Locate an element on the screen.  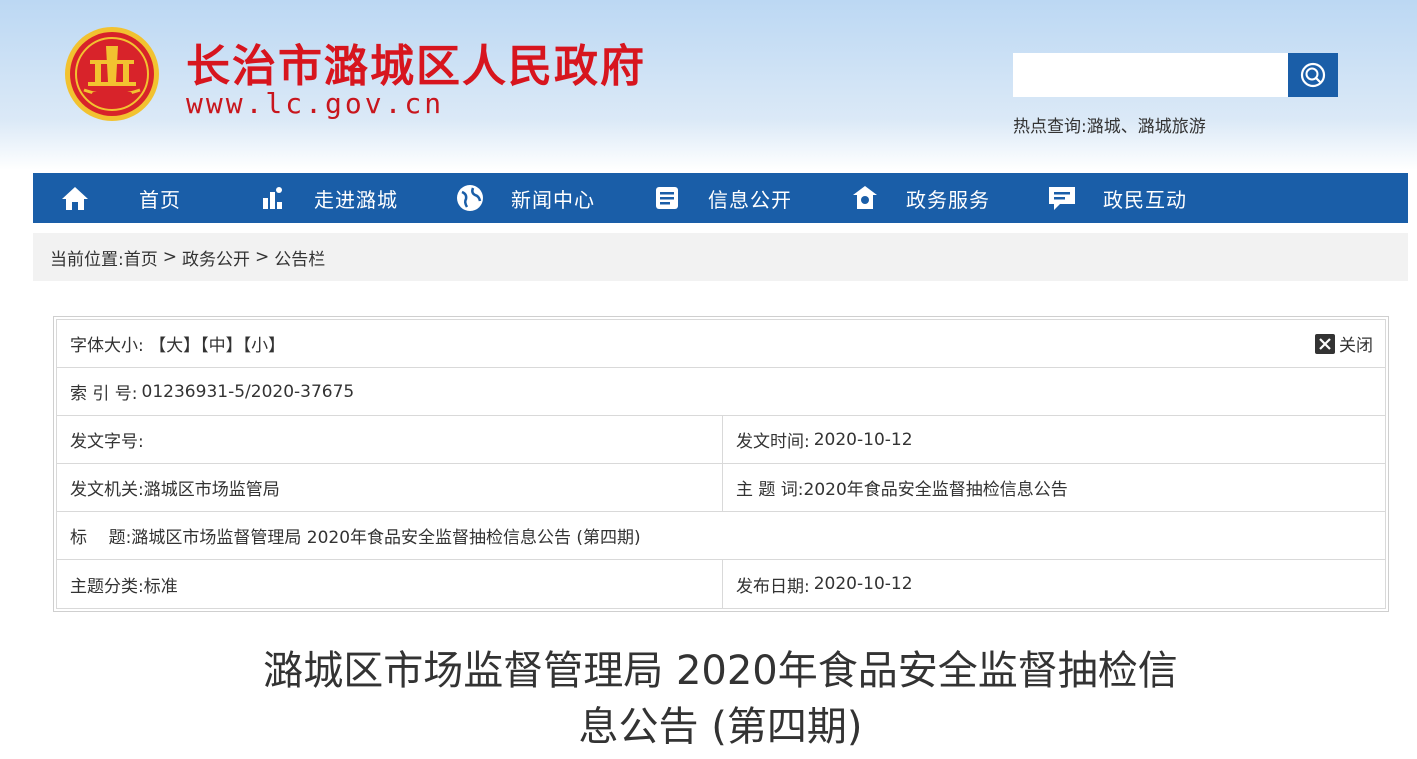
issuer-value: 潞城区市场监管局 is located at coordinates (211, 490).